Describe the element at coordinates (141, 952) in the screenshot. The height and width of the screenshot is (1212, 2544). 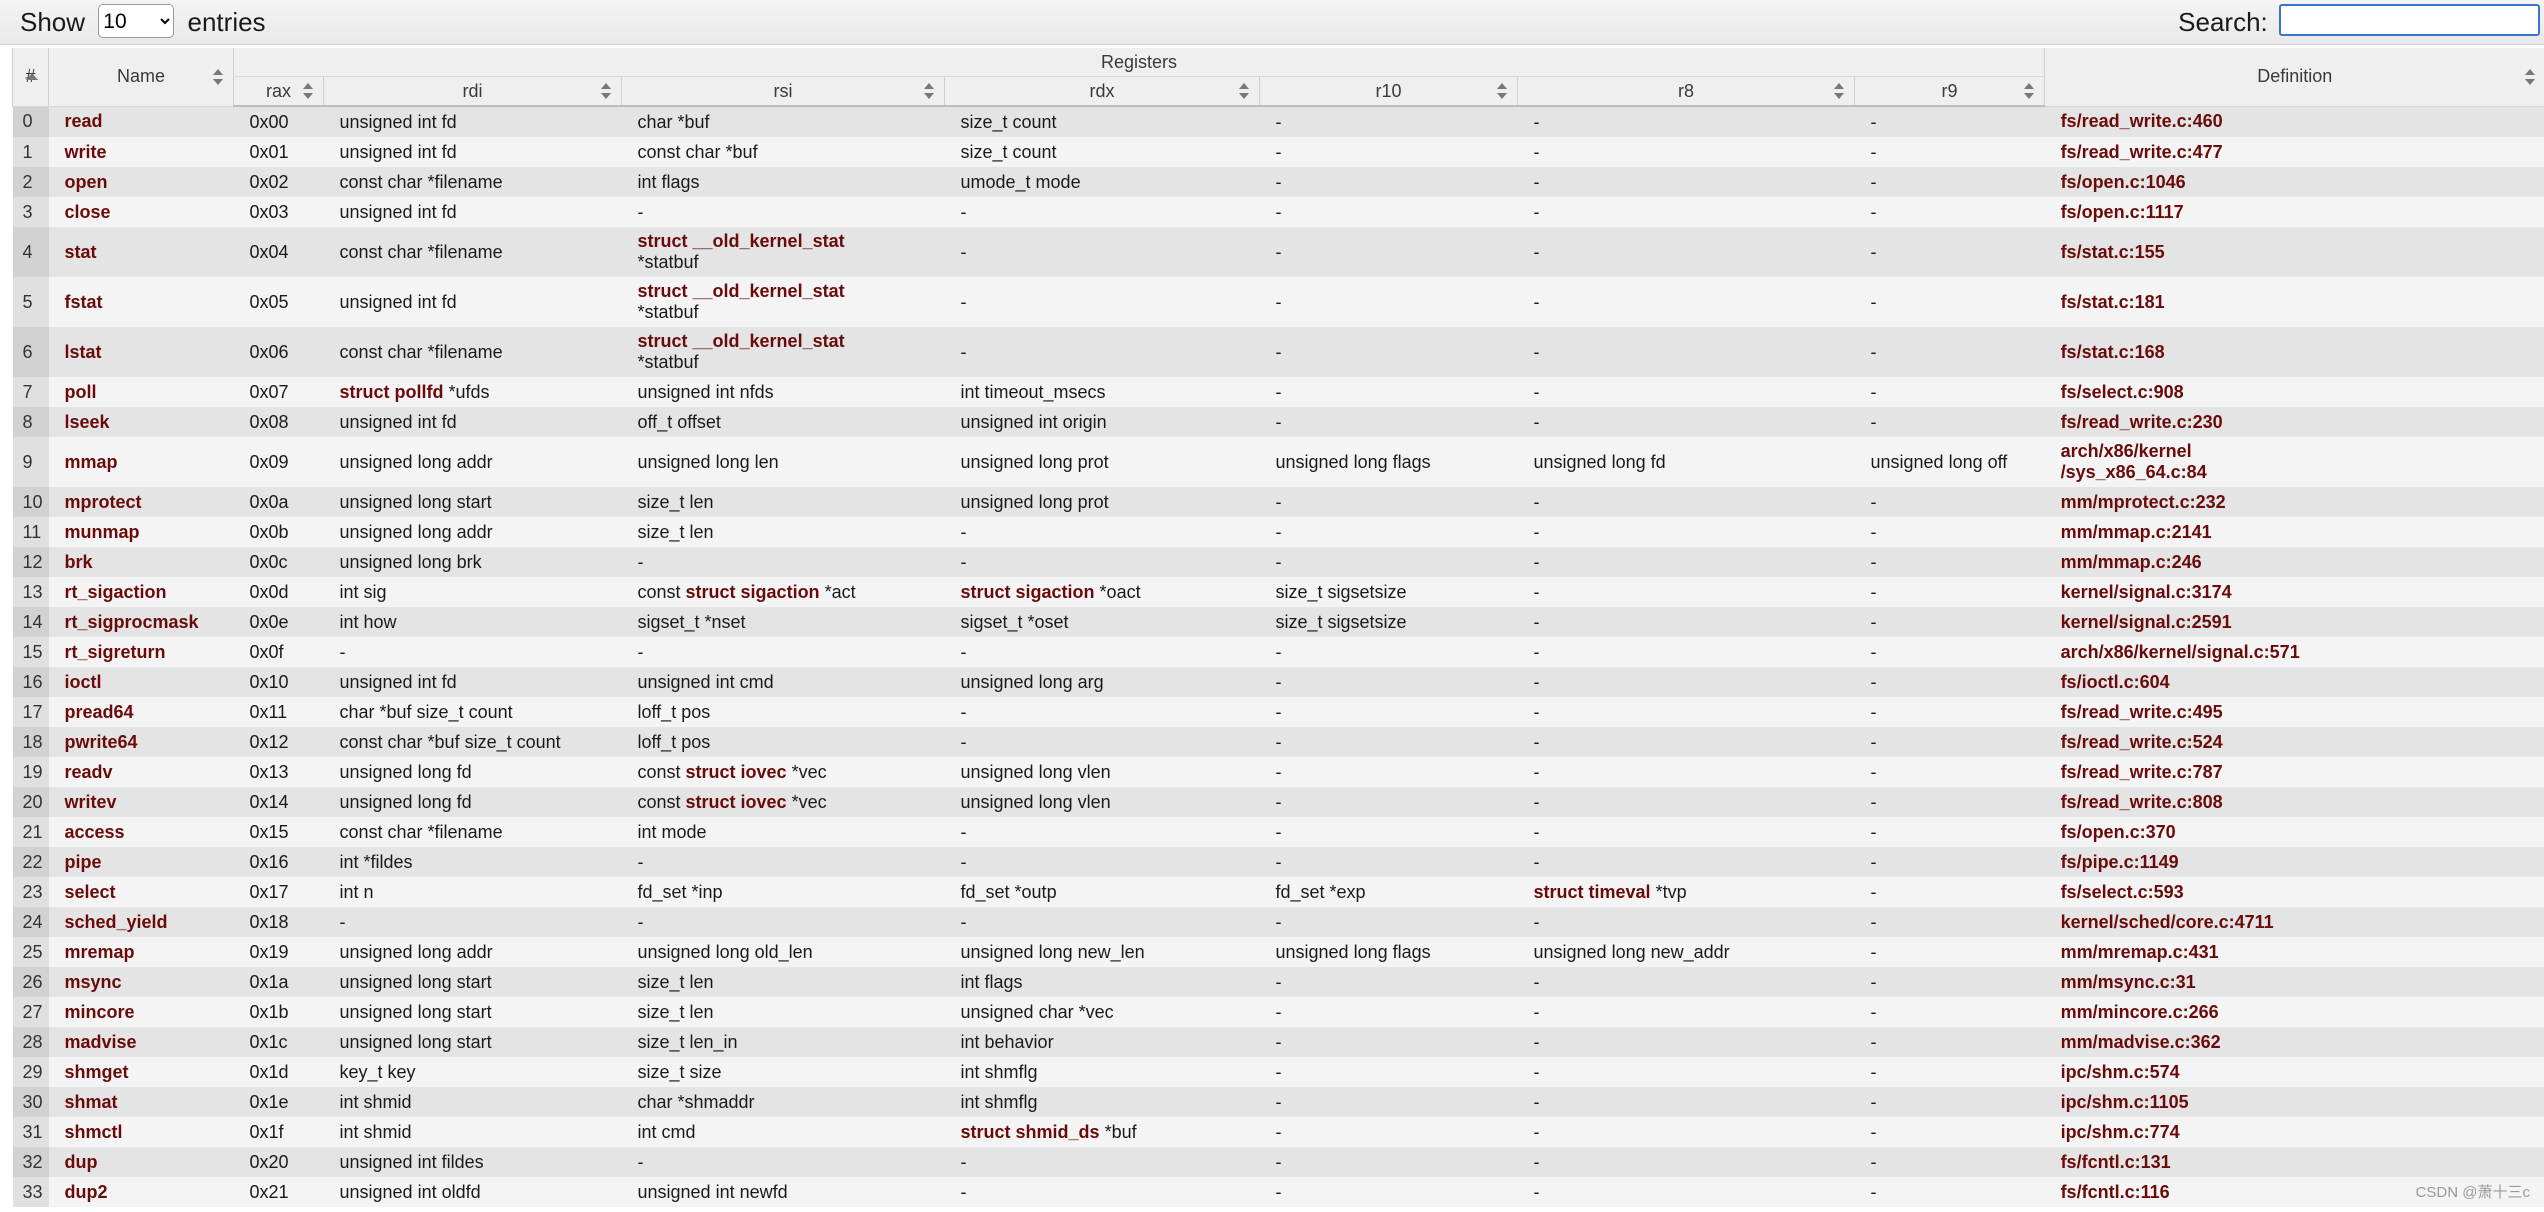
I see `cell-syscall-name: mremap` at that location.